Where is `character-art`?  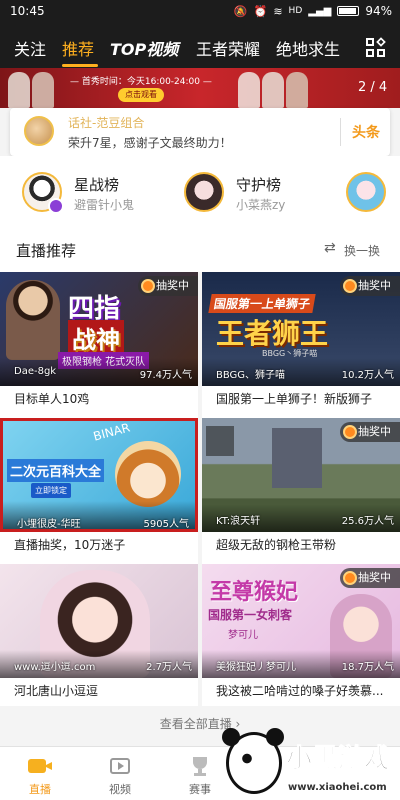
character-art is located at coordinates (148, 474).